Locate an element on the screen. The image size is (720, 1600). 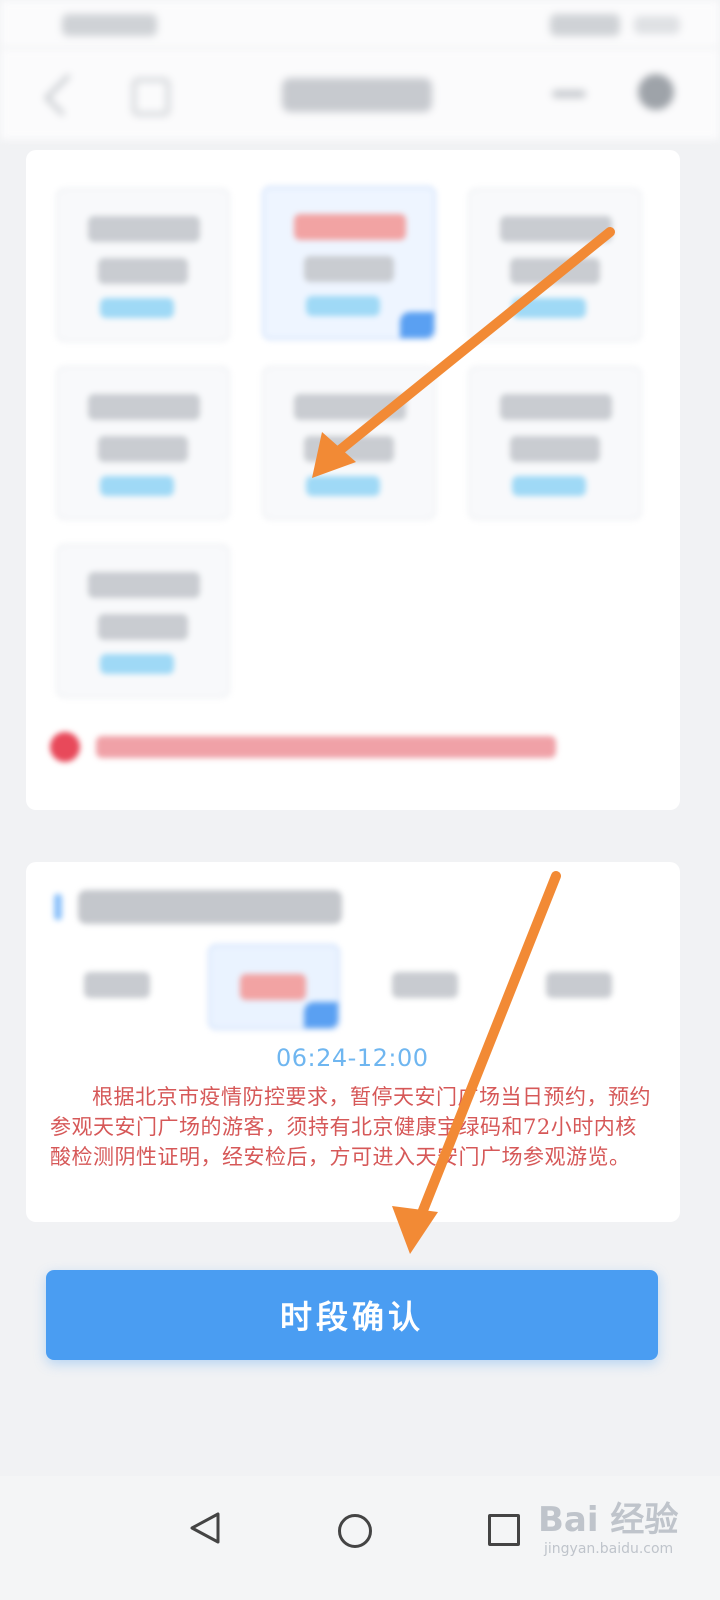
app-header is located at coordinates (360, 94).